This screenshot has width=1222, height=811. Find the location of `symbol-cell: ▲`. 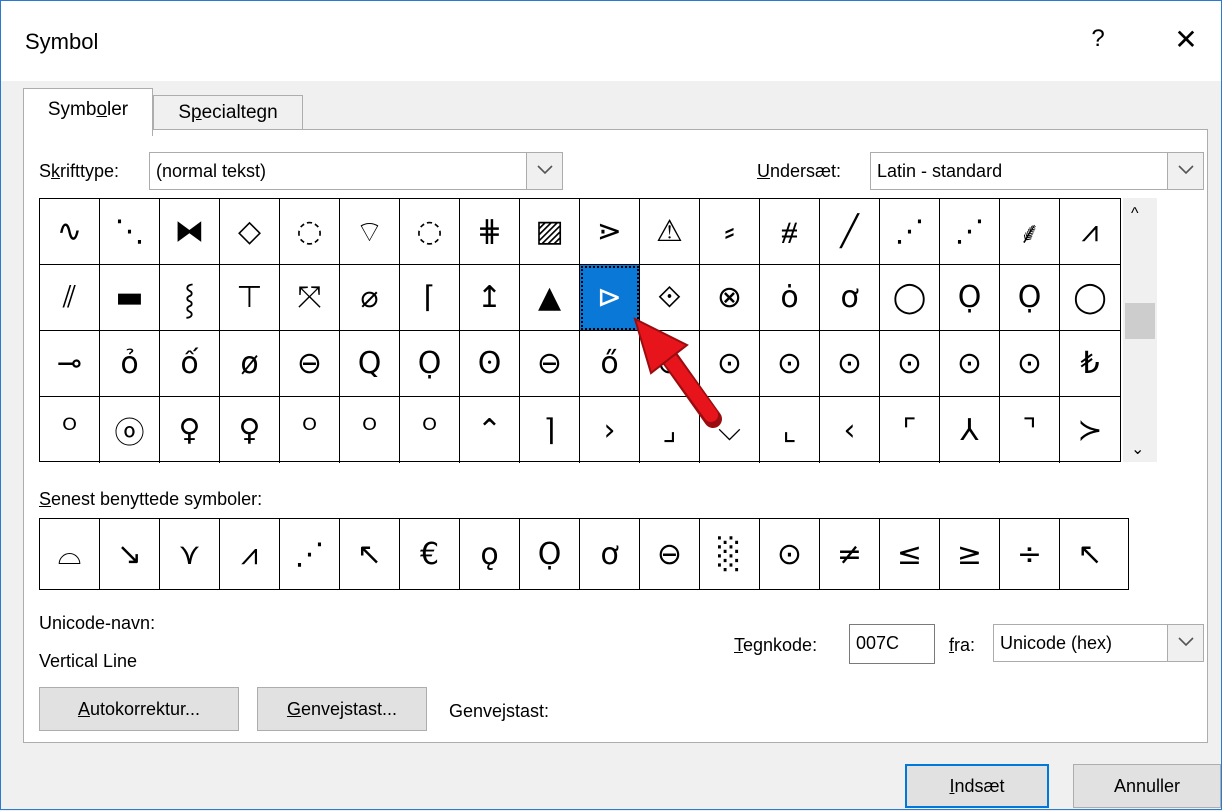

symbol-cell: ▲ is located at coordinates (550, 298).